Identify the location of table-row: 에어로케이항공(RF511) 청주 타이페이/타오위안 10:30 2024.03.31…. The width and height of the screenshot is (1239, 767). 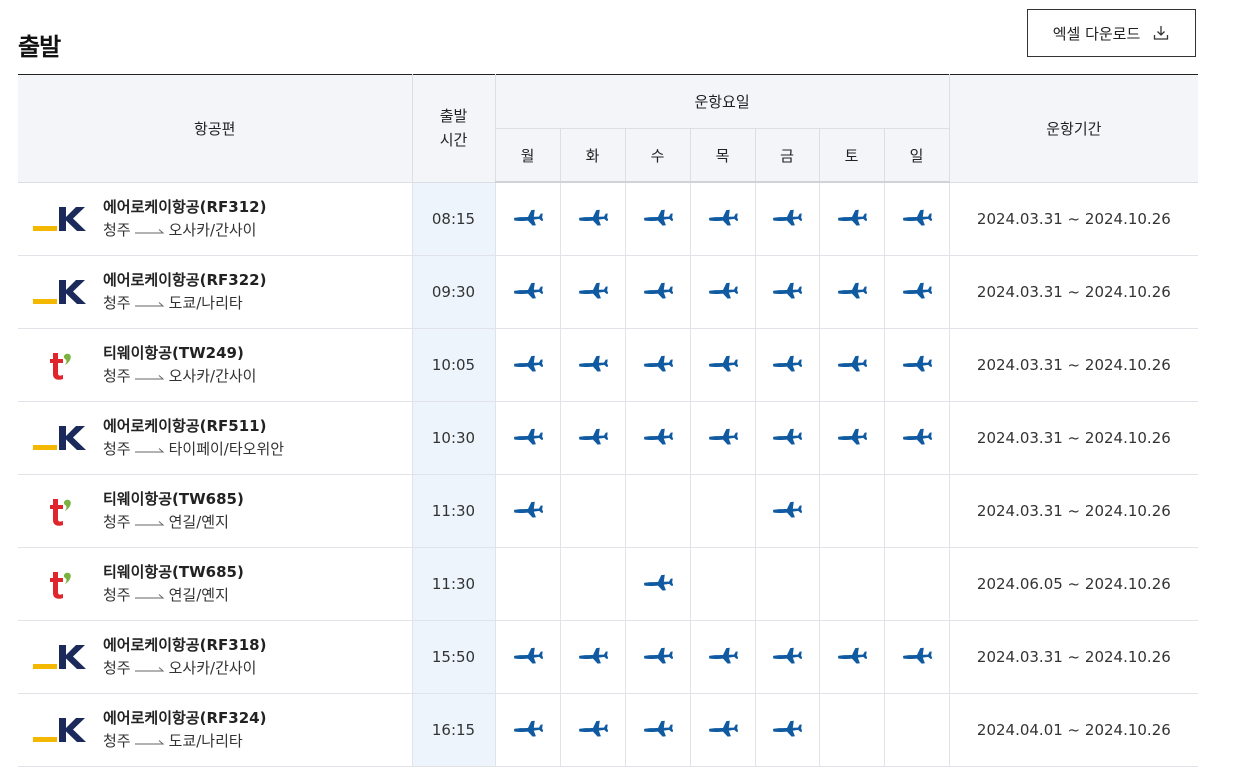
(608, 438).